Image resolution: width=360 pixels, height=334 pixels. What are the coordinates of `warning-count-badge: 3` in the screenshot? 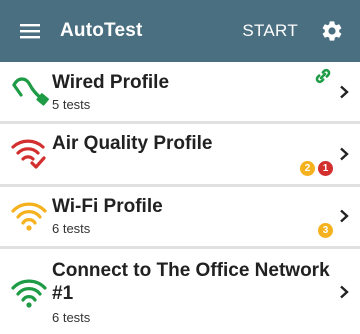 It's located at (325, 230).